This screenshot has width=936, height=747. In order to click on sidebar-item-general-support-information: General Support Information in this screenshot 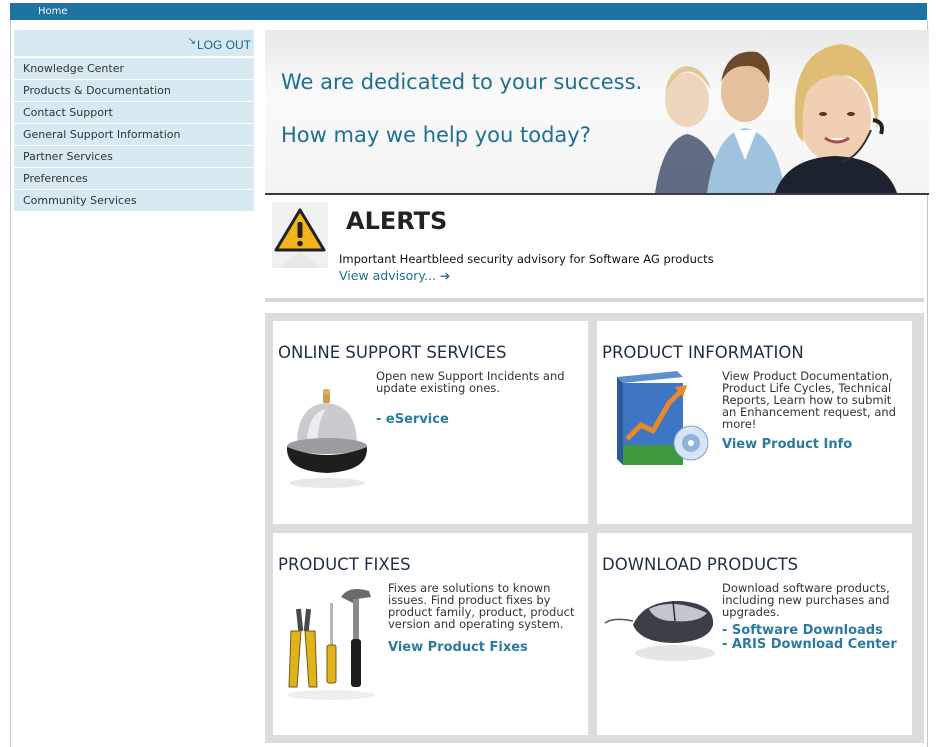, I will do `click(134, 134)`.